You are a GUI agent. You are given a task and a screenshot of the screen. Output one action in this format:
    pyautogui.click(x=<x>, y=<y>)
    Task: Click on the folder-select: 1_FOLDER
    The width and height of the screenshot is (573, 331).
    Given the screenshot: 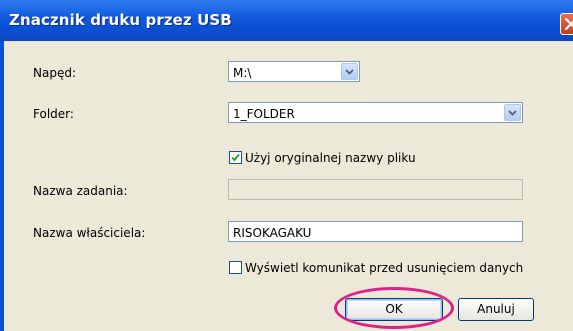 What is the action you would take?
    pyautogui.click(x=375, y=112)
    